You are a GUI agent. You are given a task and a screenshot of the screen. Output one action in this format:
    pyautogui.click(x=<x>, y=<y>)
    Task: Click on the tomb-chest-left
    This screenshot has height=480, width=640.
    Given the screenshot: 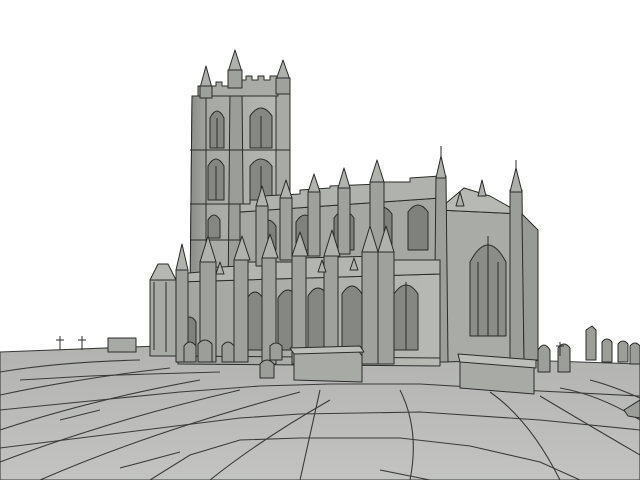 What is the action you would take?
    pyautogui.click(x=122, y=345)
    